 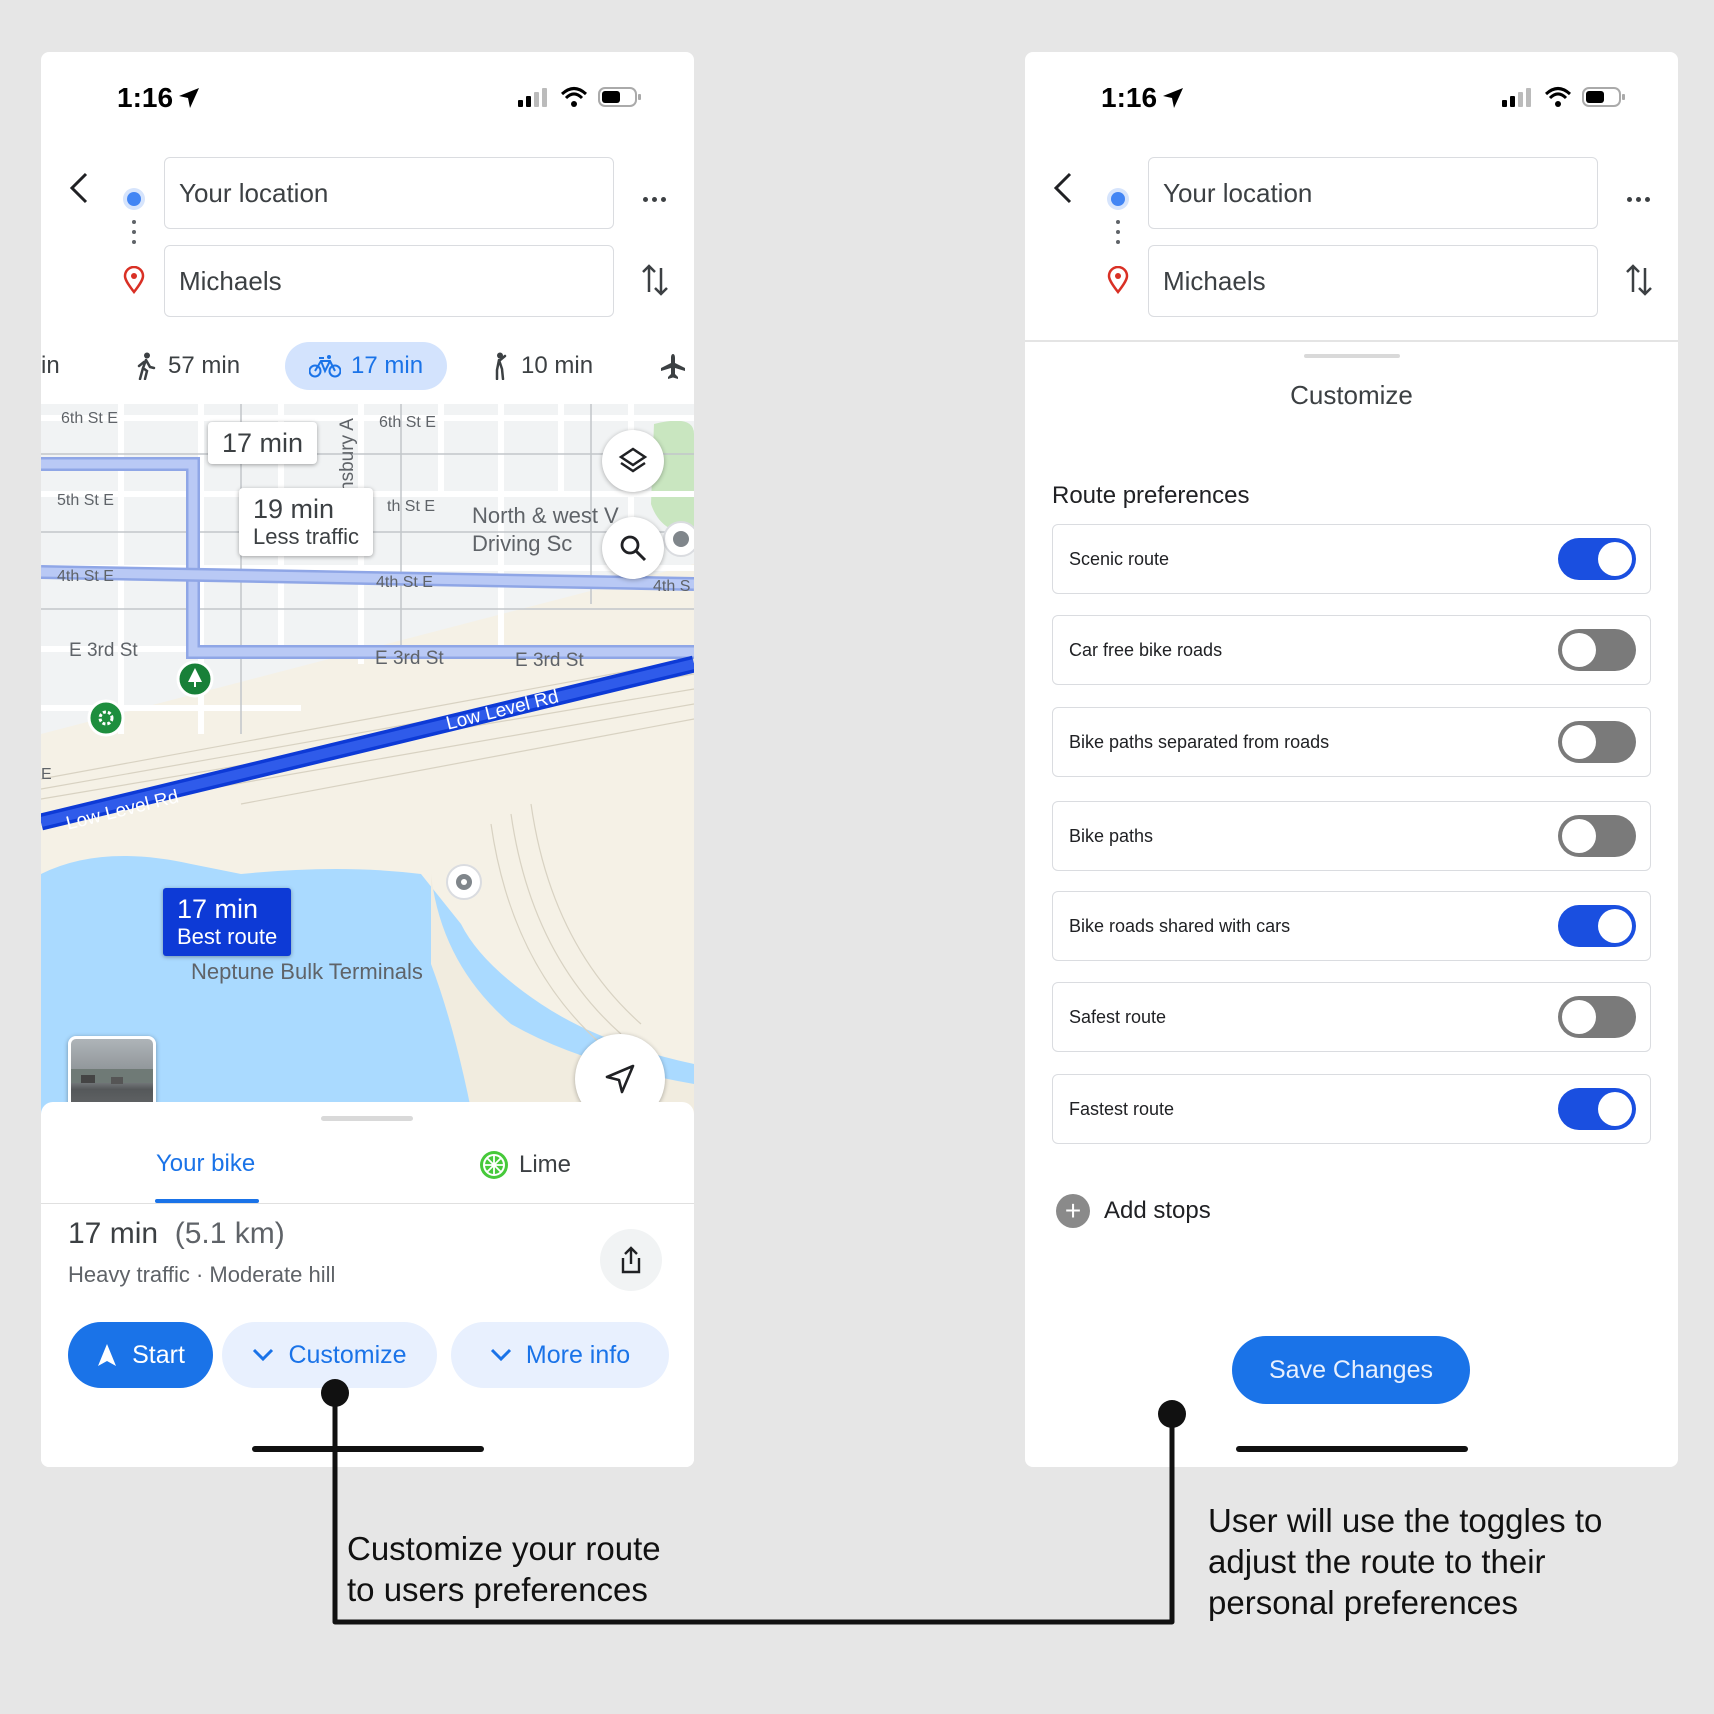 I want to click on annotation-connector, so click(x=753, y=1502).